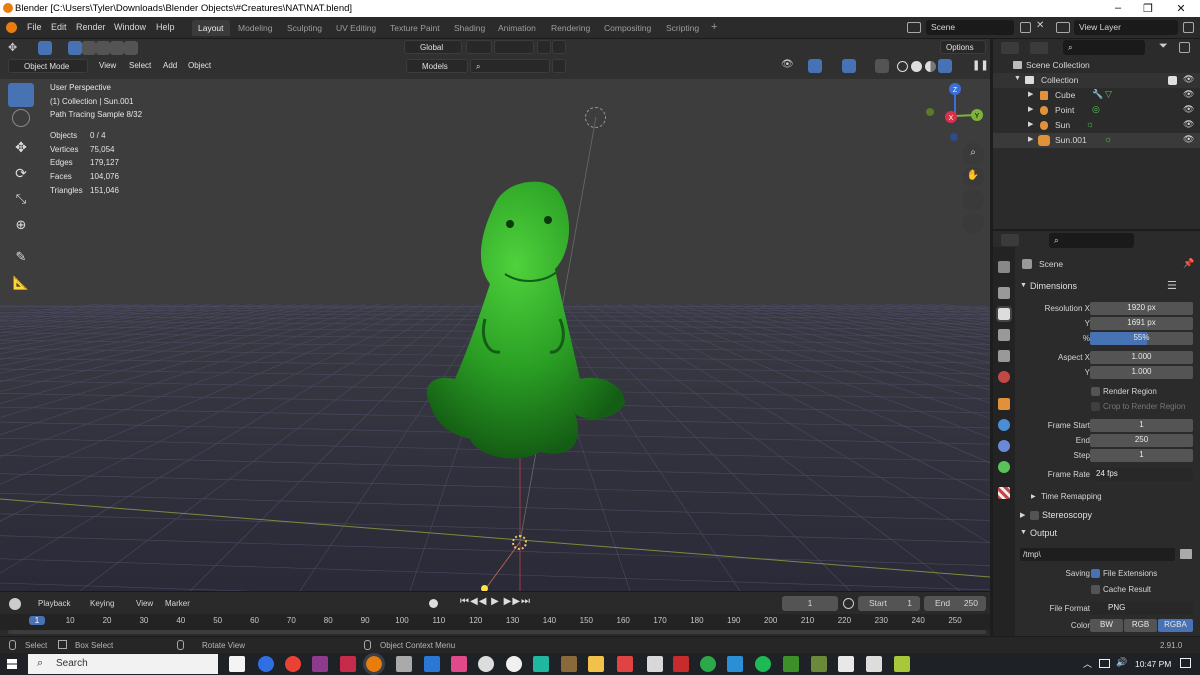 Image resolution: width=1200 pixels, height=675 pixels. What do you see at coordinates (170, 66) in the screenshot?
I see `menu-add: Add` at bounding box center [170, 66].